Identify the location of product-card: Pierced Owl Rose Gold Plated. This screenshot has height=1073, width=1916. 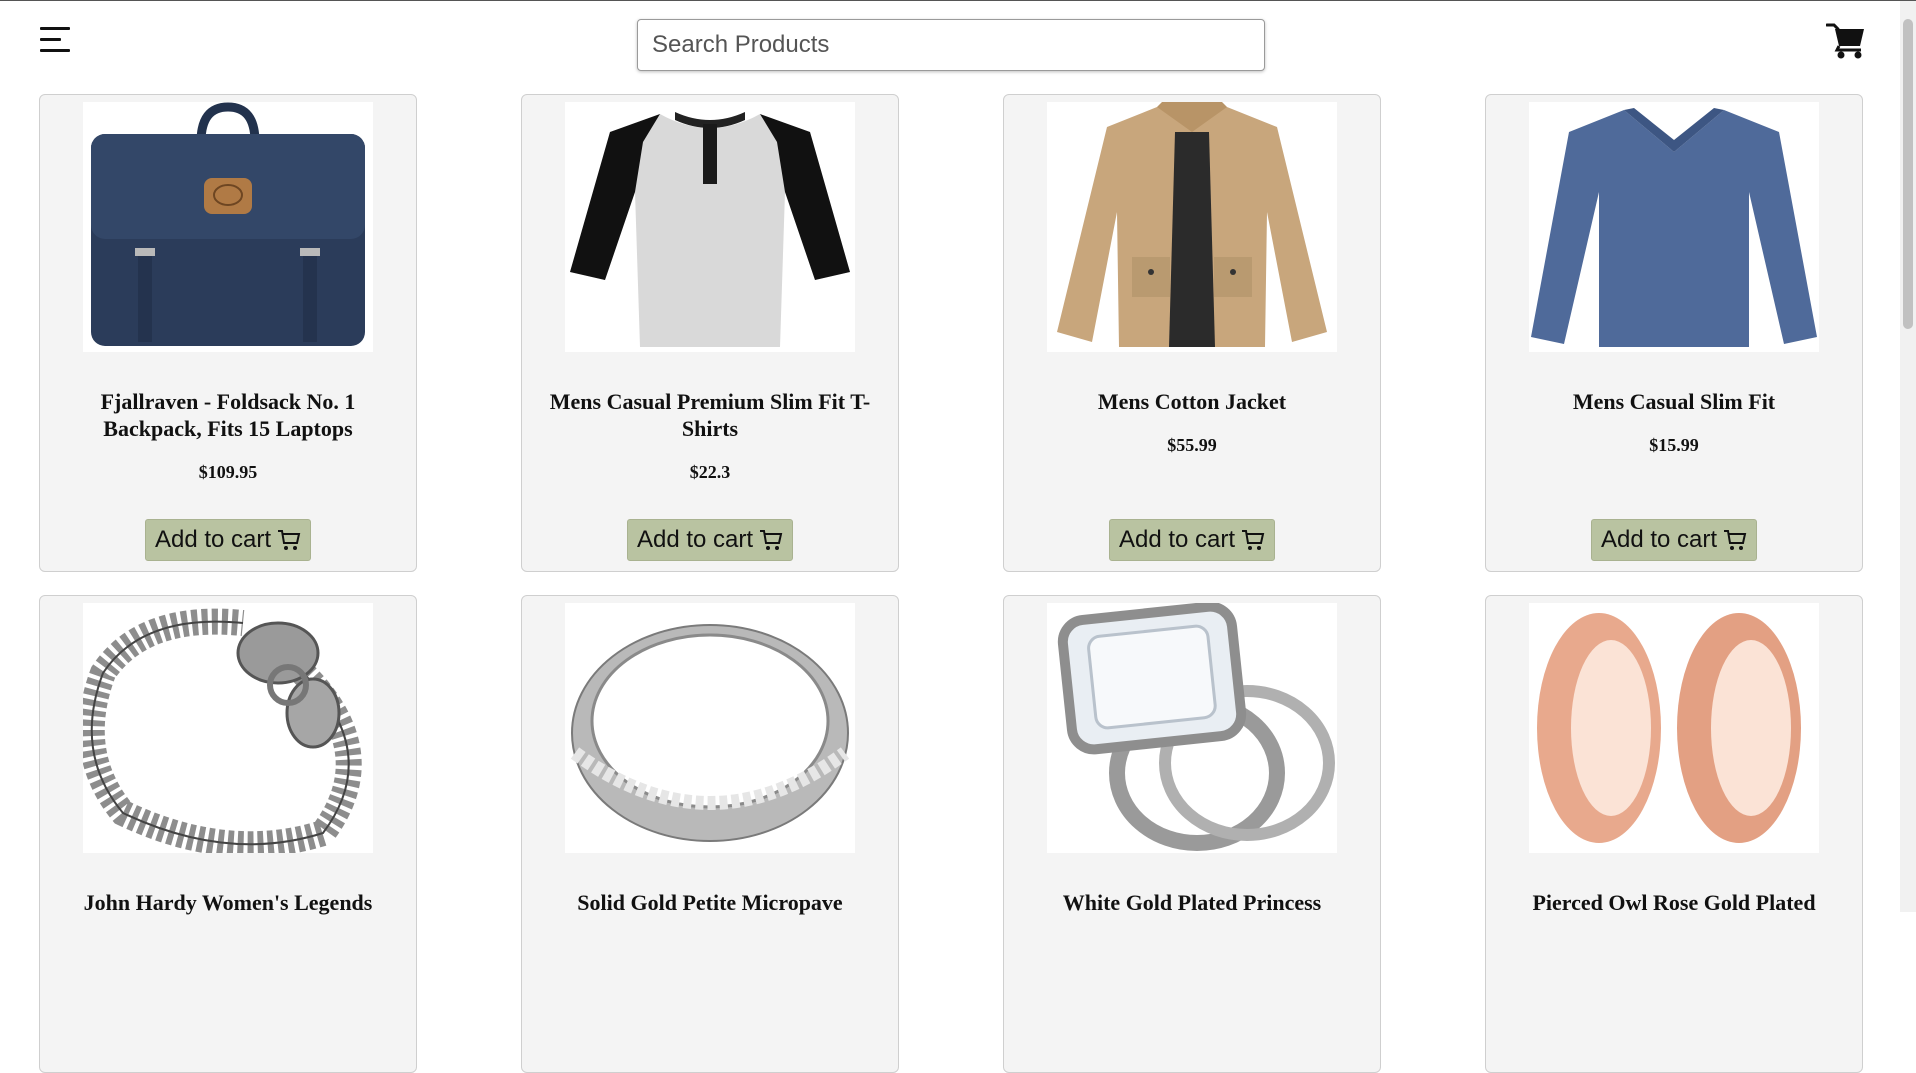
(1674, 834).